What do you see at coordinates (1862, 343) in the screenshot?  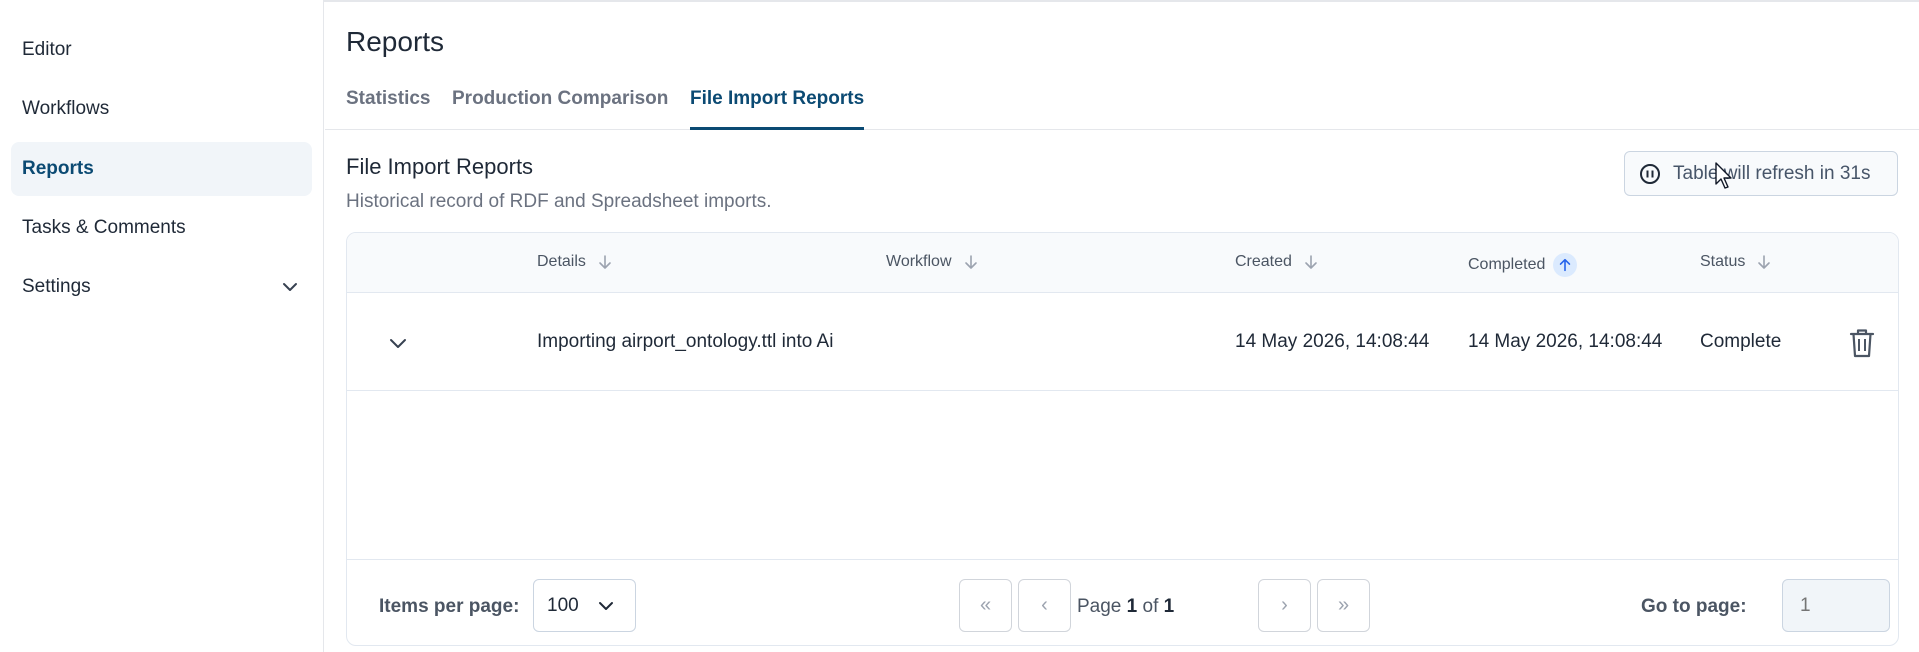 I see `trash-icon` at bounding box center [1862, 343].